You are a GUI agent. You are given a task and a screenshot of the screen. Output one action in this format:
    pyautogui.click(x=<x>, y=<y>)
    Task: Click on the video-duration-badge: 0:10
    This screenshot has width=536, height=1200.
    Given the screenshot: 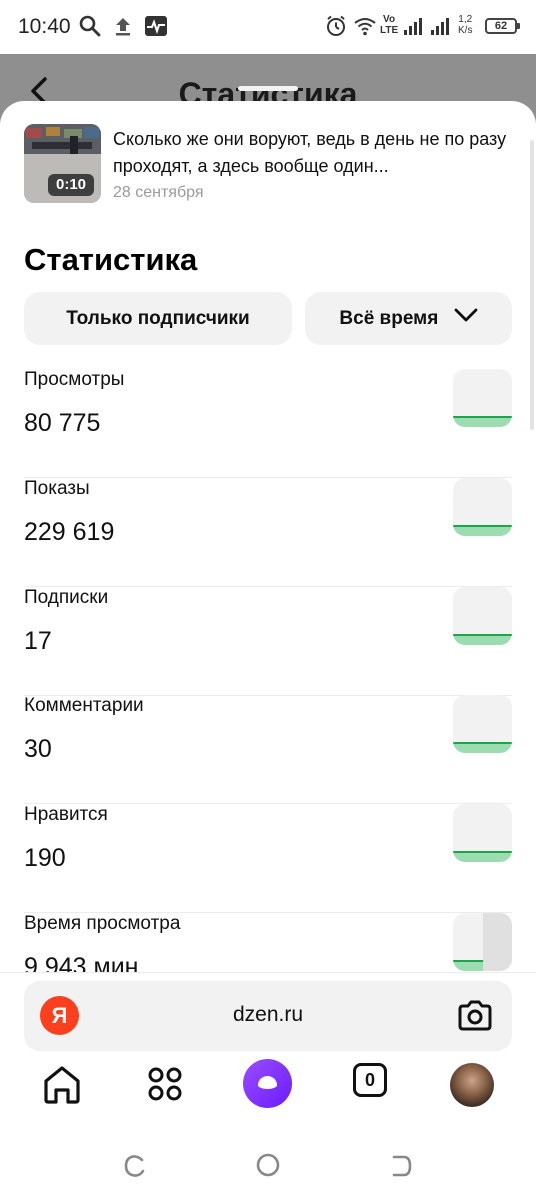 What is the action you would take?
    pyautogui.click(x=71, y=185)
    